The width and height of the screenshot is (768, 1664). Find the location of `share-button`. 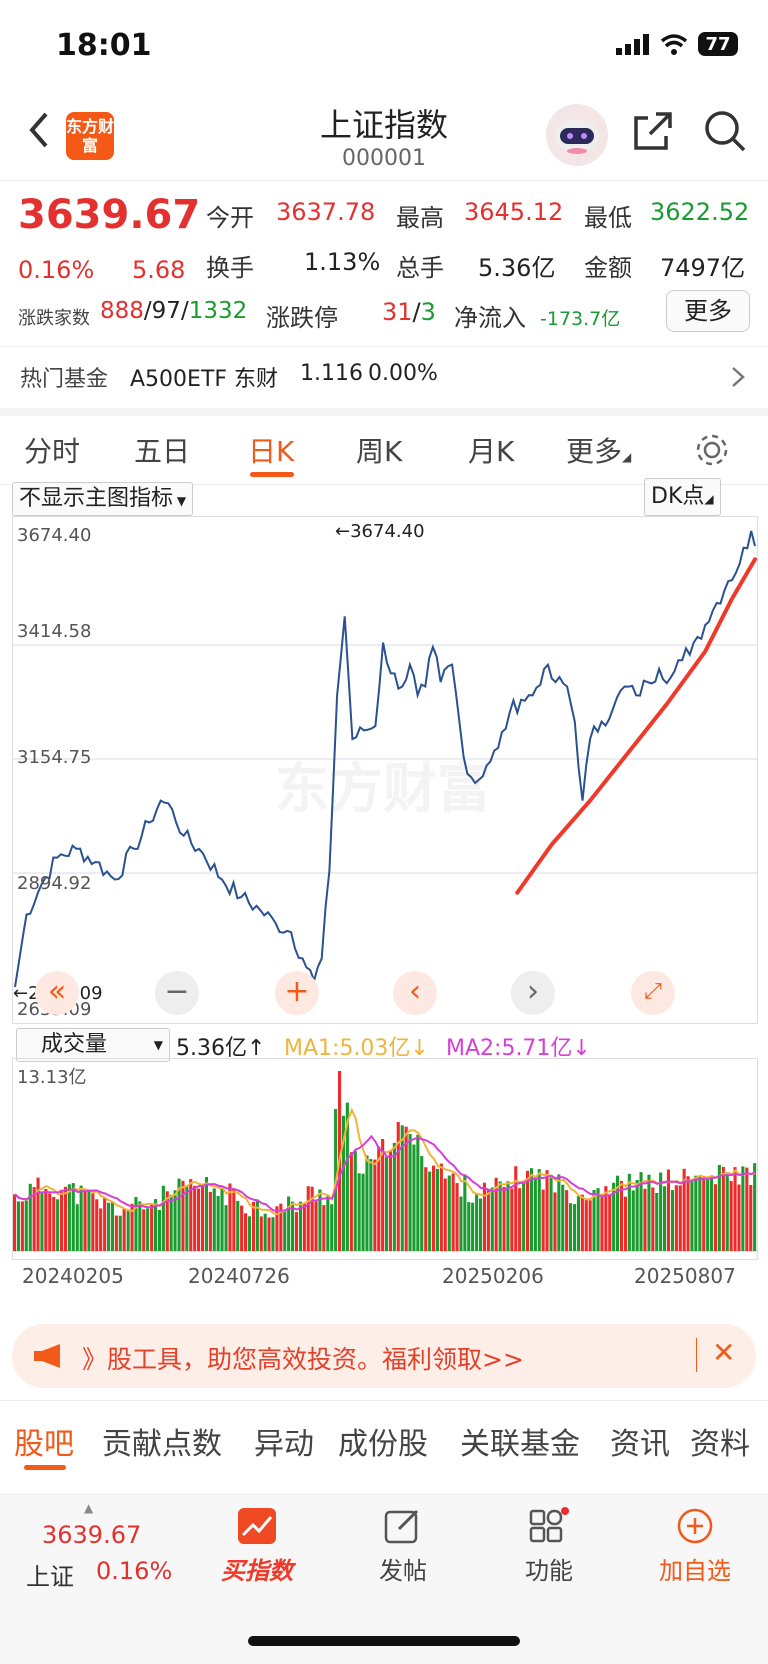

share-button is located at coordinates (653, 133).